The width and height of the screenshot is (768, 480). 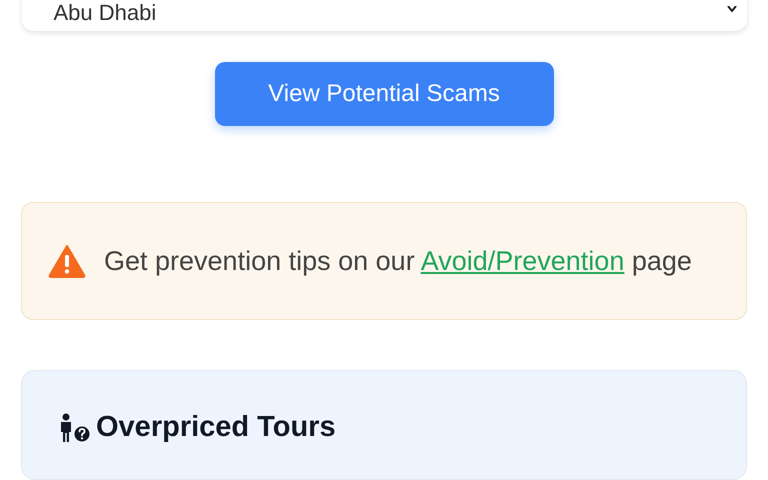 I want to click on avoid-prevention-link: Avoid/Prevention, so click(x=522, y=261).